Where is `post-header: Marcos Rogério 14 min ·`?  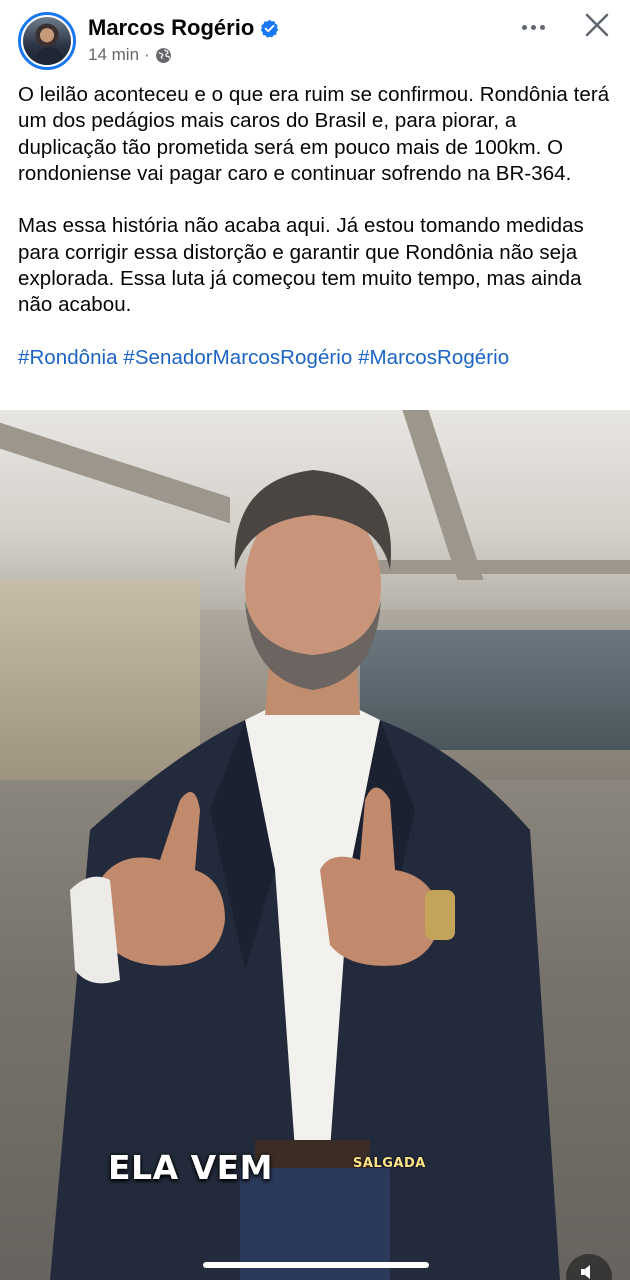
post-header: Marcos Rogério 14 min · is located at coordinates (315, 39).